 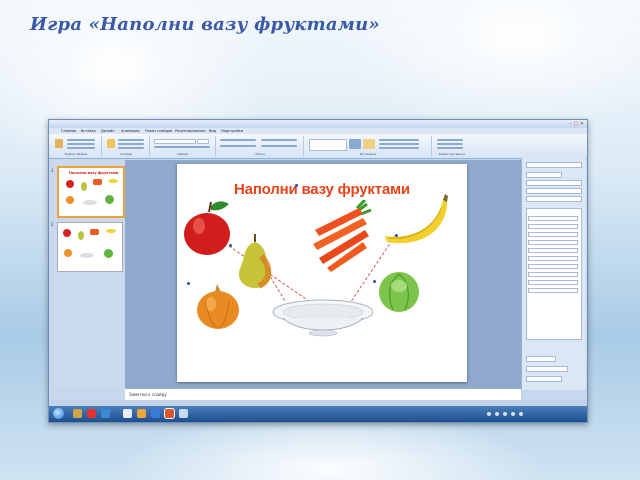 What do you see at coordinates (399, 140) in the screenshot?
I see `shape-fill-button` at bounding box center [399, 140].